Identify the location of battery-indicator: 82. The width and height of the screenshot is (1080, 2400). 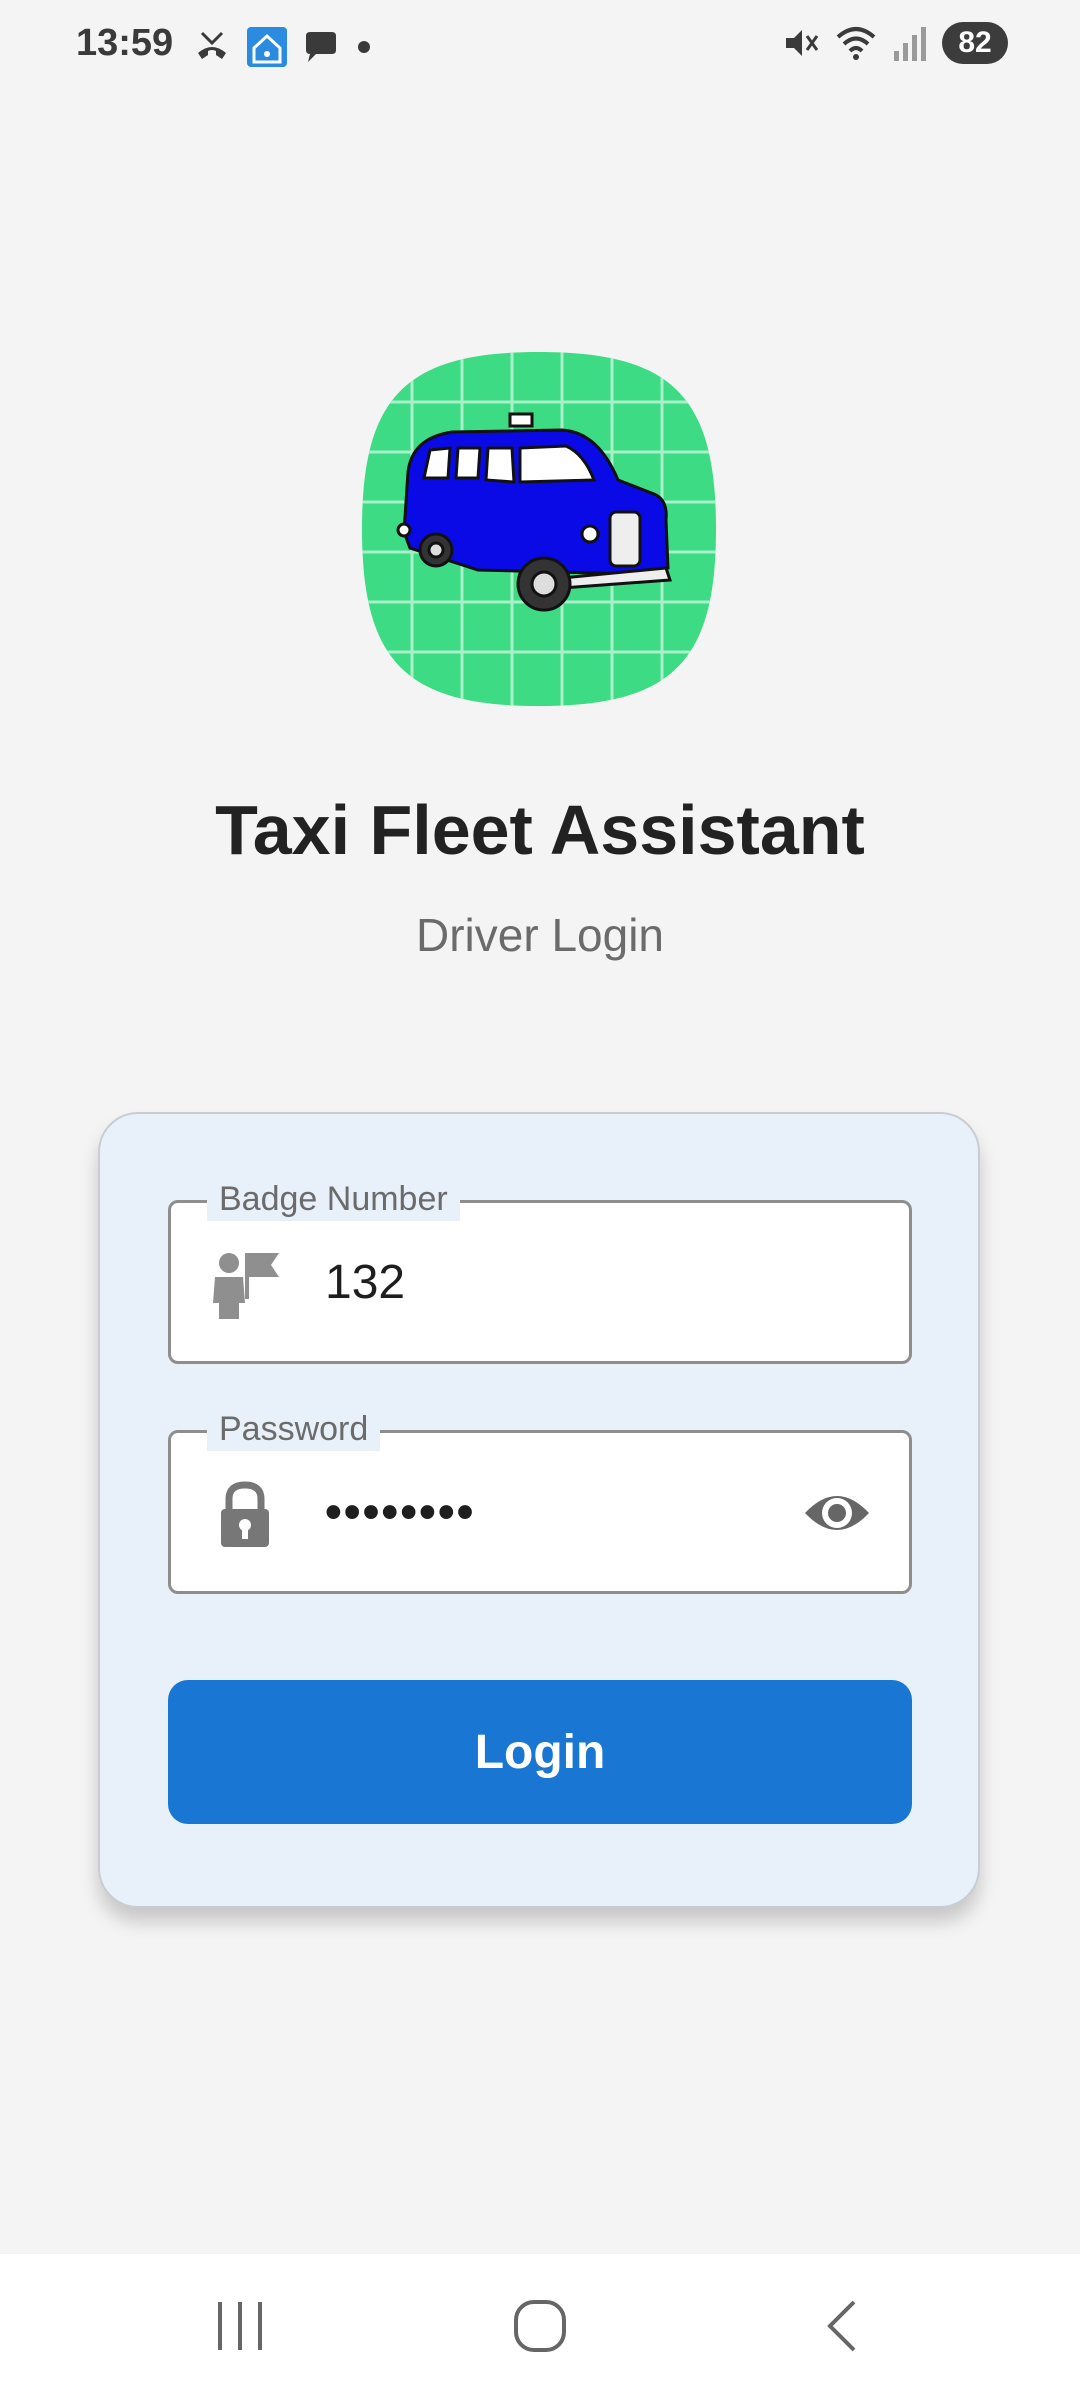
(975, 43).